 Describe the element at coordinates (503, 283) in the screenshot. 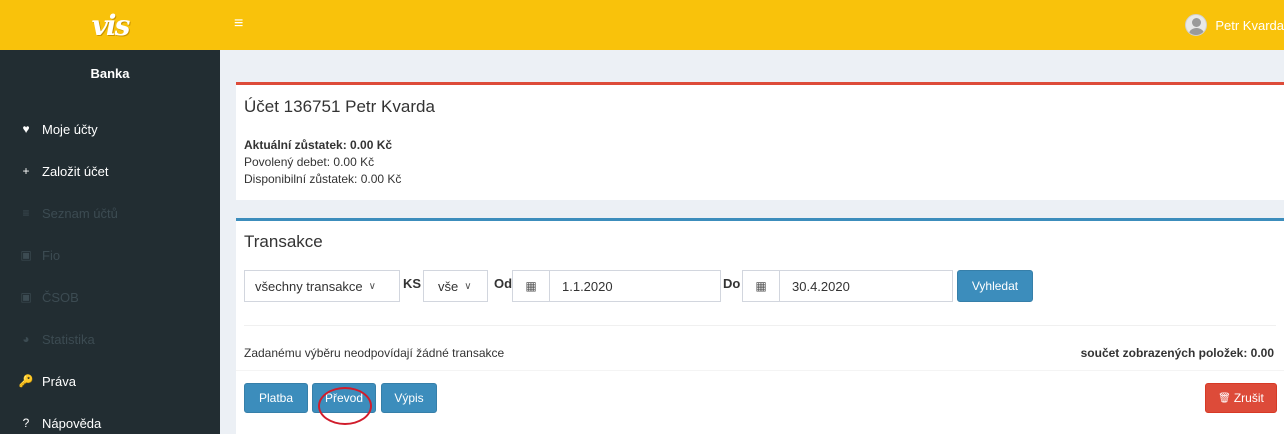

I see `from-label: Od` at that location.